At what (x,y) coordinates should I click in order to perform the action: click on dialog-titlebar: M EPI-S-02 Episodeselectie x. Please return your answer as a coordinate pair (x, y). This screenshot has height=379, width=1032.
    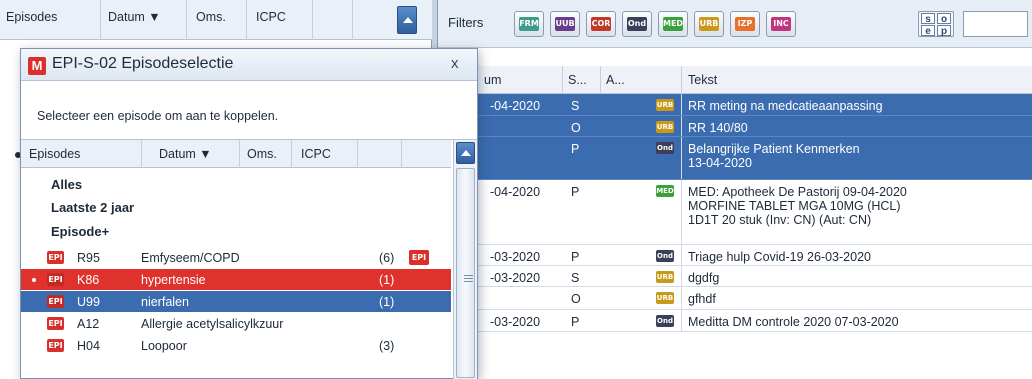
    Looking at the image, I should click on (249, 65).